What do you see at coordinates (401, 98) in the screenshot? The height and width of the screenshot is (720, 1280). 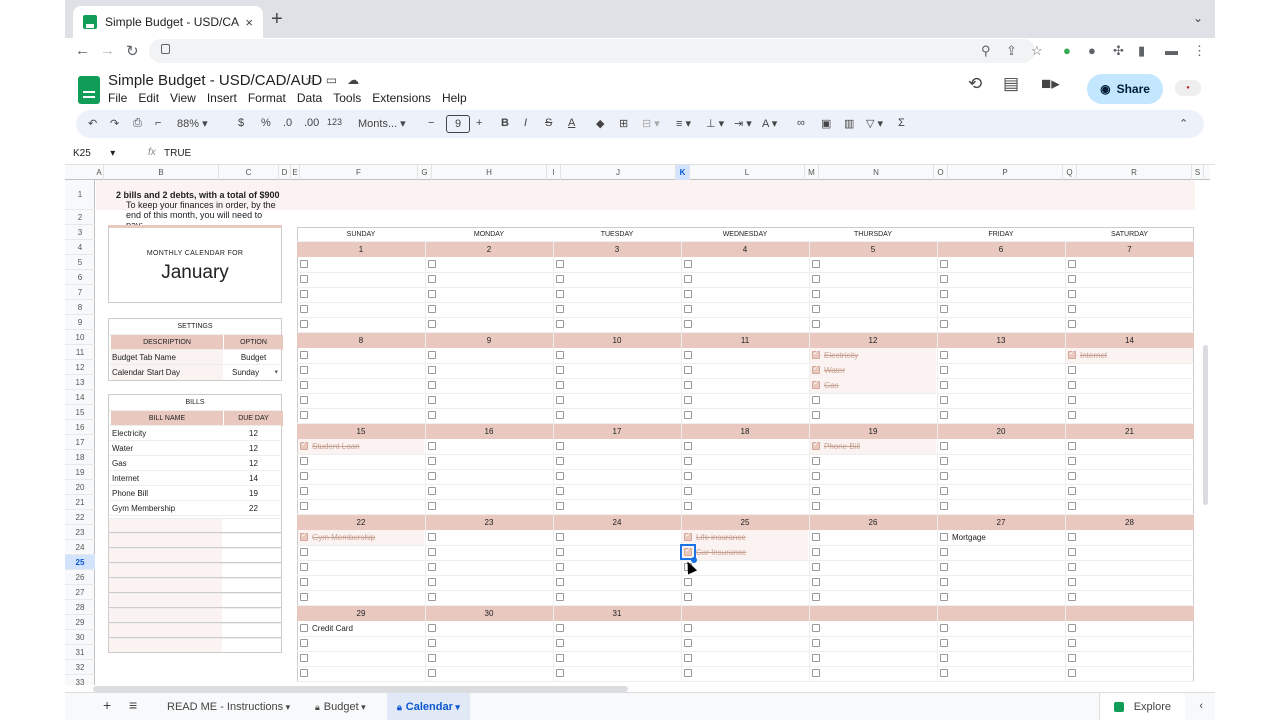 I see `menu-extensions: Extensions` at bounding box center [401, 98].